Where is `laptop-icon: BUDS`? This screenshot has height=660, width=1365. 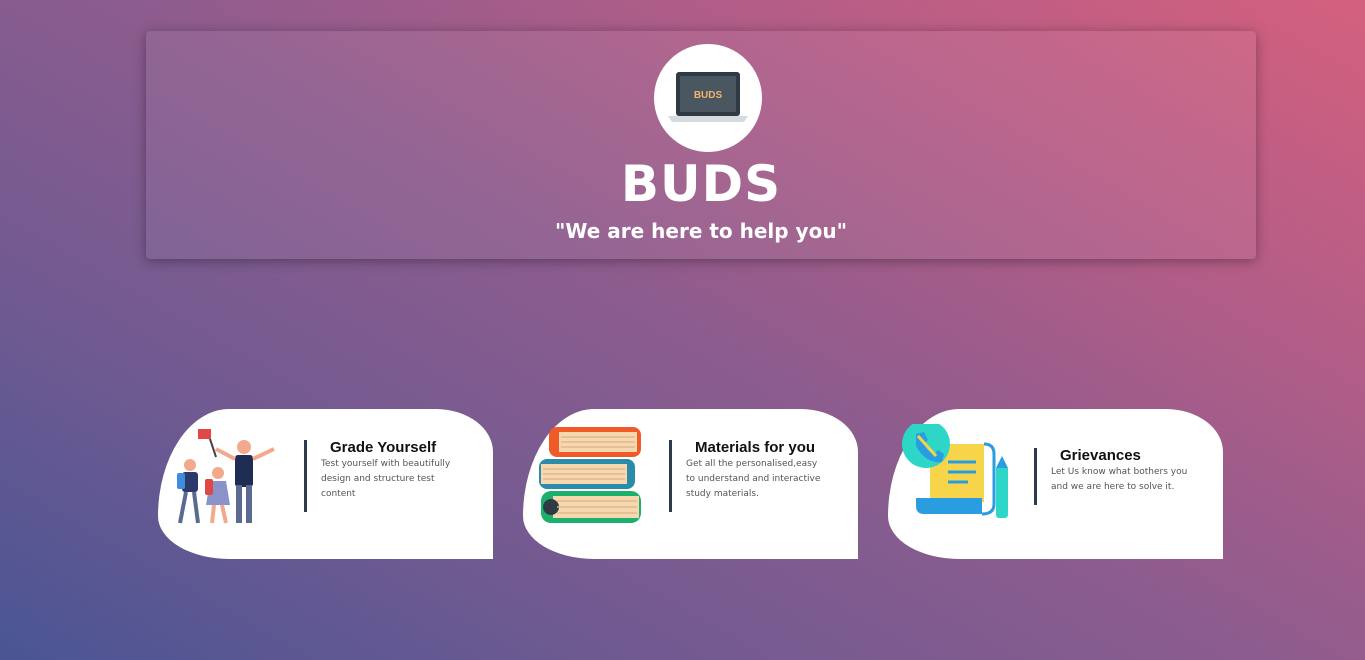
laptop-icon: BUDS is located at coordinates (708, 97).